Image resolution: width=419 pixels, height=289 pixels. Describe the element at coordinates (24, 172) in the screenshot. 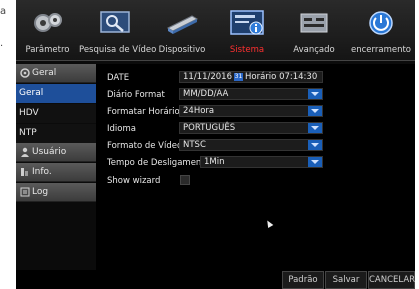

I see `info-icon` at that location.